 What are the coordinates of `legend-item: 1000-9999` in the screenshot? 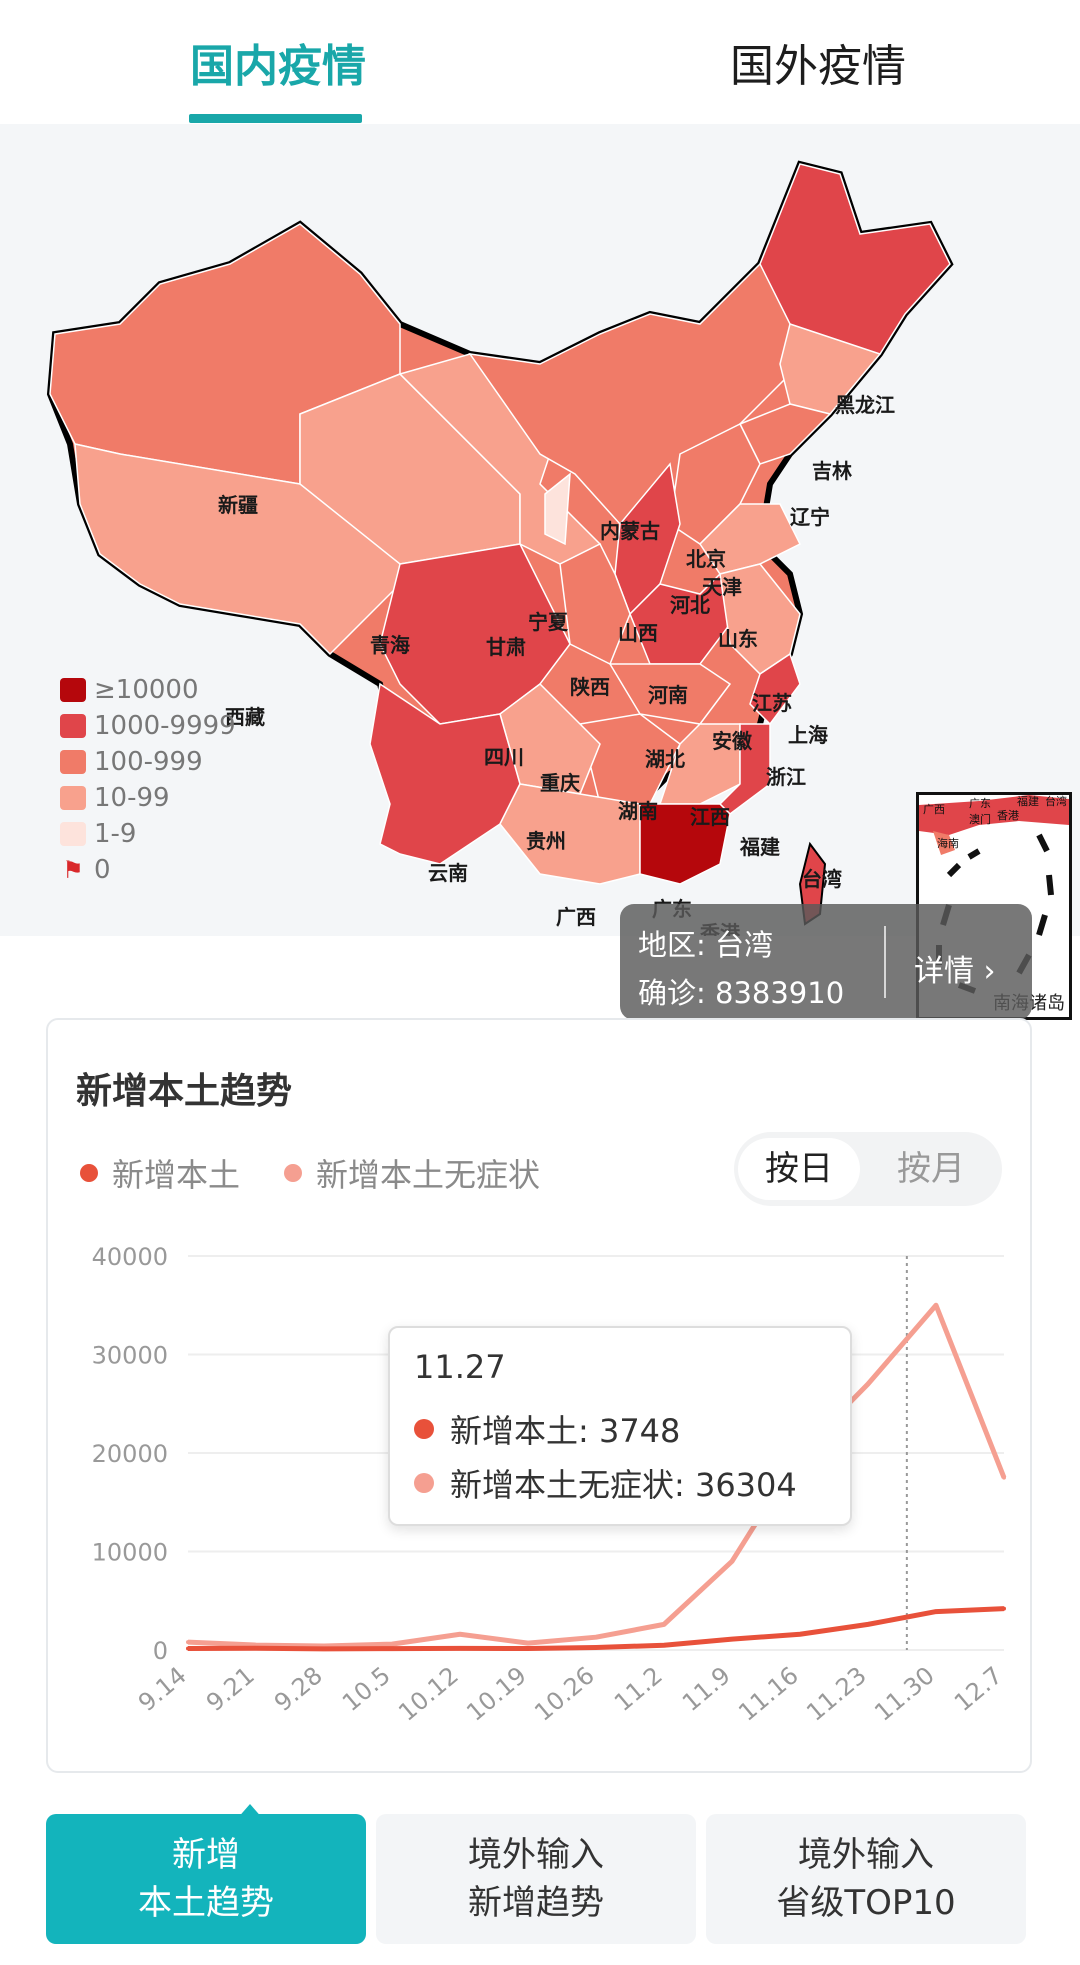 It's located at (148, 726).